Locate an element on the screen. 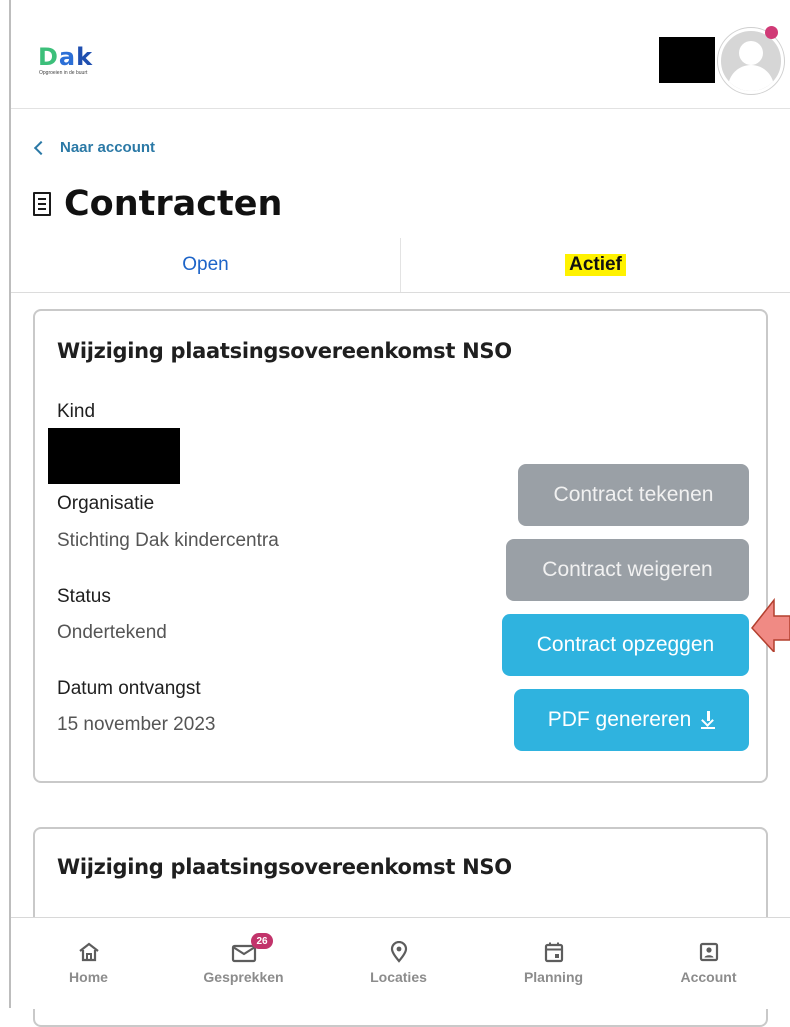  pdf-genereren-button: PDF genereren is located at coordinates (631, 720).